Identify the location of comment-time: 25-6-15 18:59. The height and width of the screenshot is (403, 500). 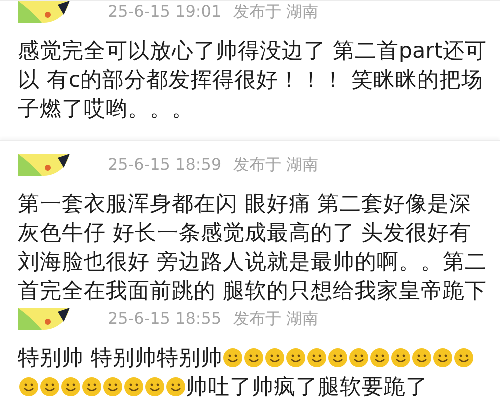
(165, 165).